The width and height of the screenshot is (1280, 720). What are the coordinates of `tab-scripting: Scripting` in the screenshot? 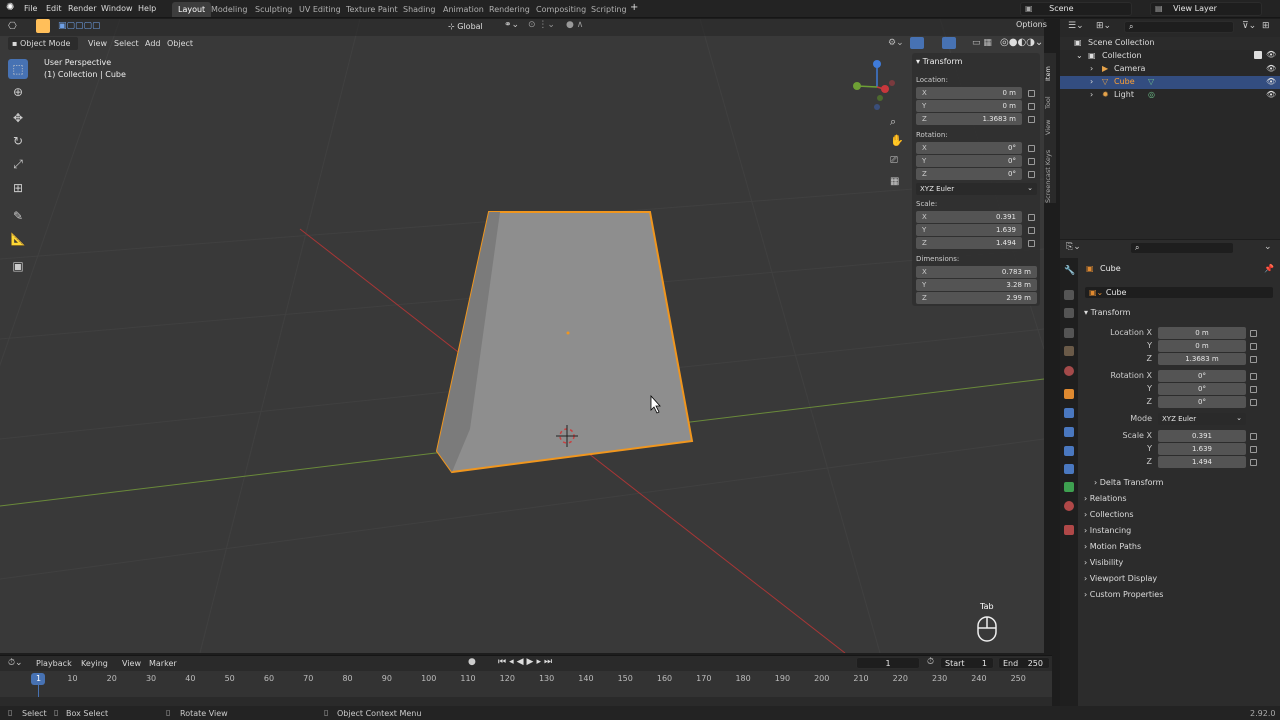 It's located at (609, 9).